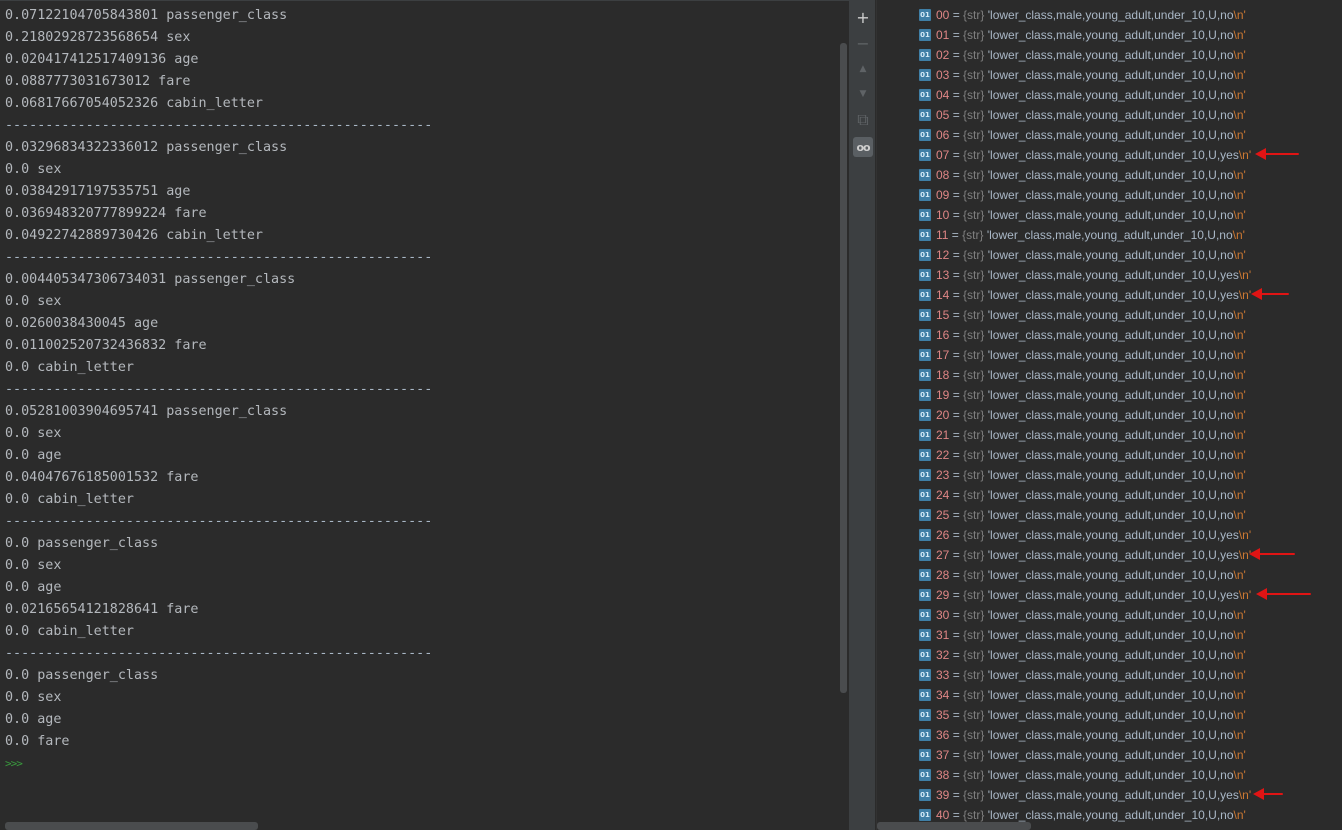 The height and width of the screenshot is (830, 1342). What do you see at coordinates (863, 43) in the screenshot?
I see `minus-icon: −` at bounding box center [863, 43].